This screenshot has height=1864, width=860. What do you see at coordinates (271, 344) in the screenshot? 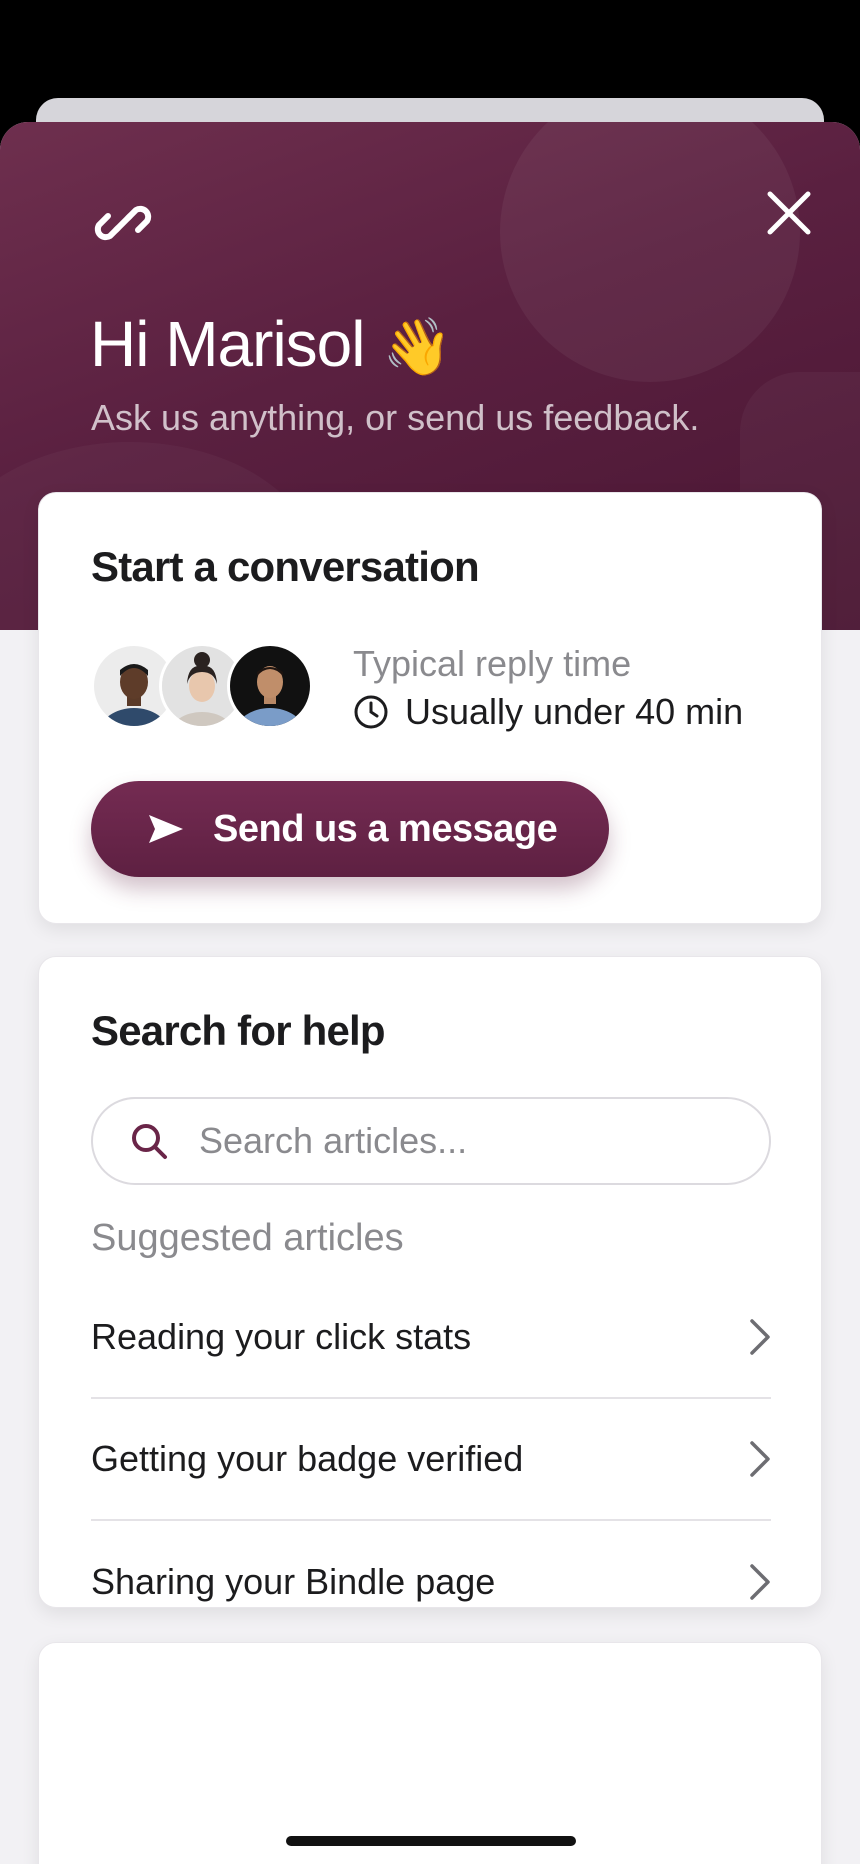
I see `greeting-title: Hi Marisol 👋` at bounding box center [271, 344].